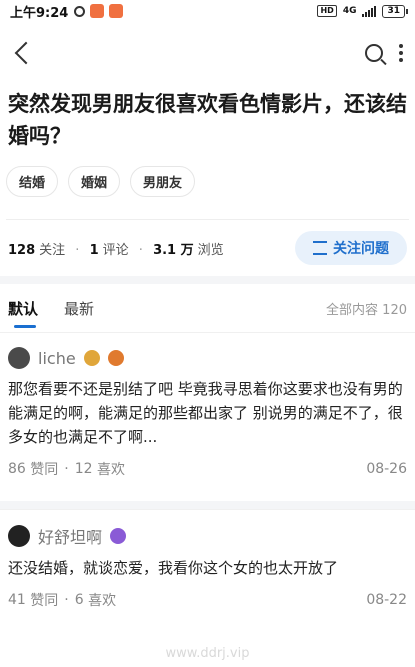 This screenshot has width=415, height=667. I want to click on status-right: HD 4G 31, so click(362, 11).